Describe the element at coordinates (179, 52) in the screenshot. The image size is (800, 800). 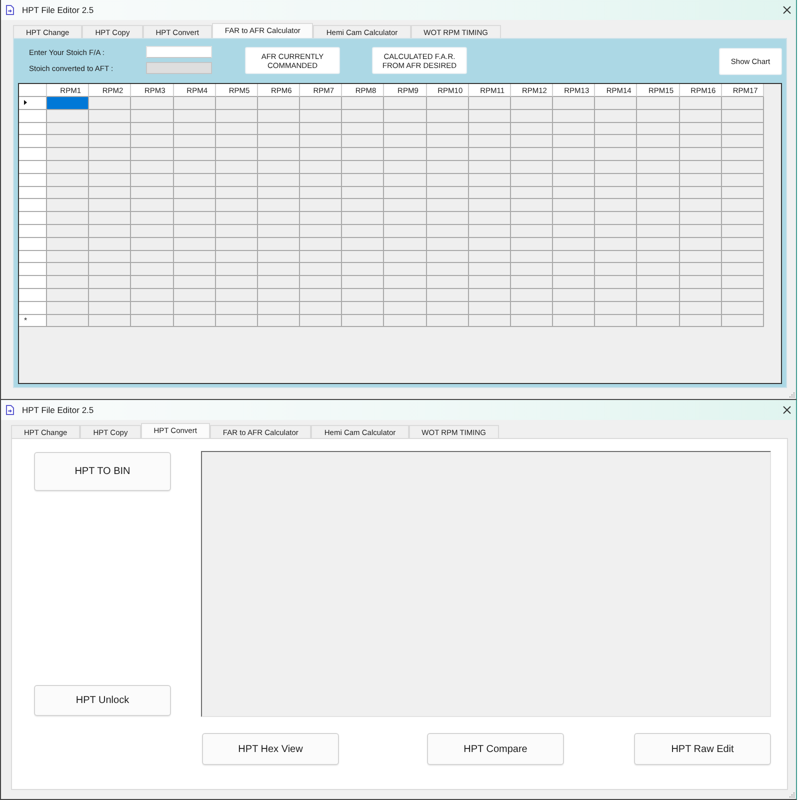
I see `input-field` at that location.